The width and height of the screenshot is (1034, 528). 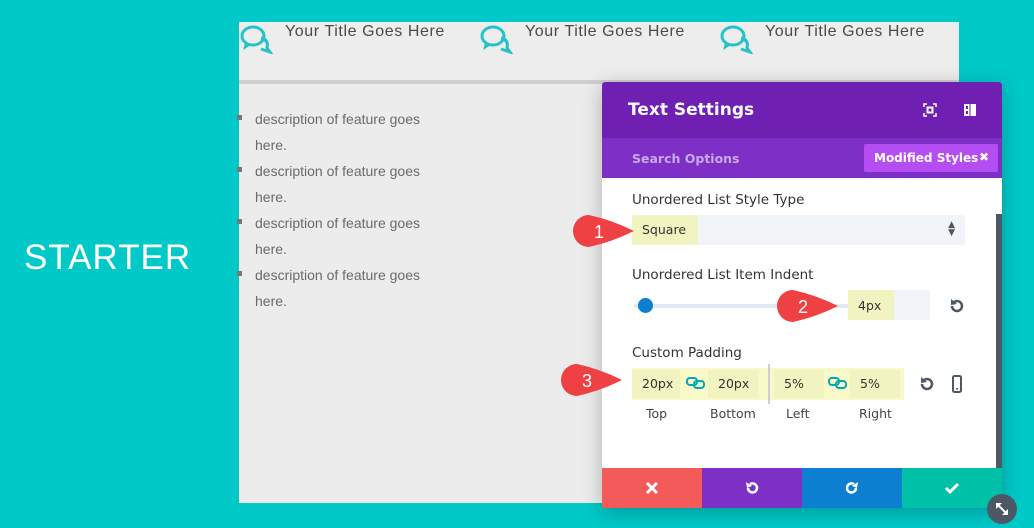 I want to click on padding-right-input: 5%, so click(x=875, y=384).